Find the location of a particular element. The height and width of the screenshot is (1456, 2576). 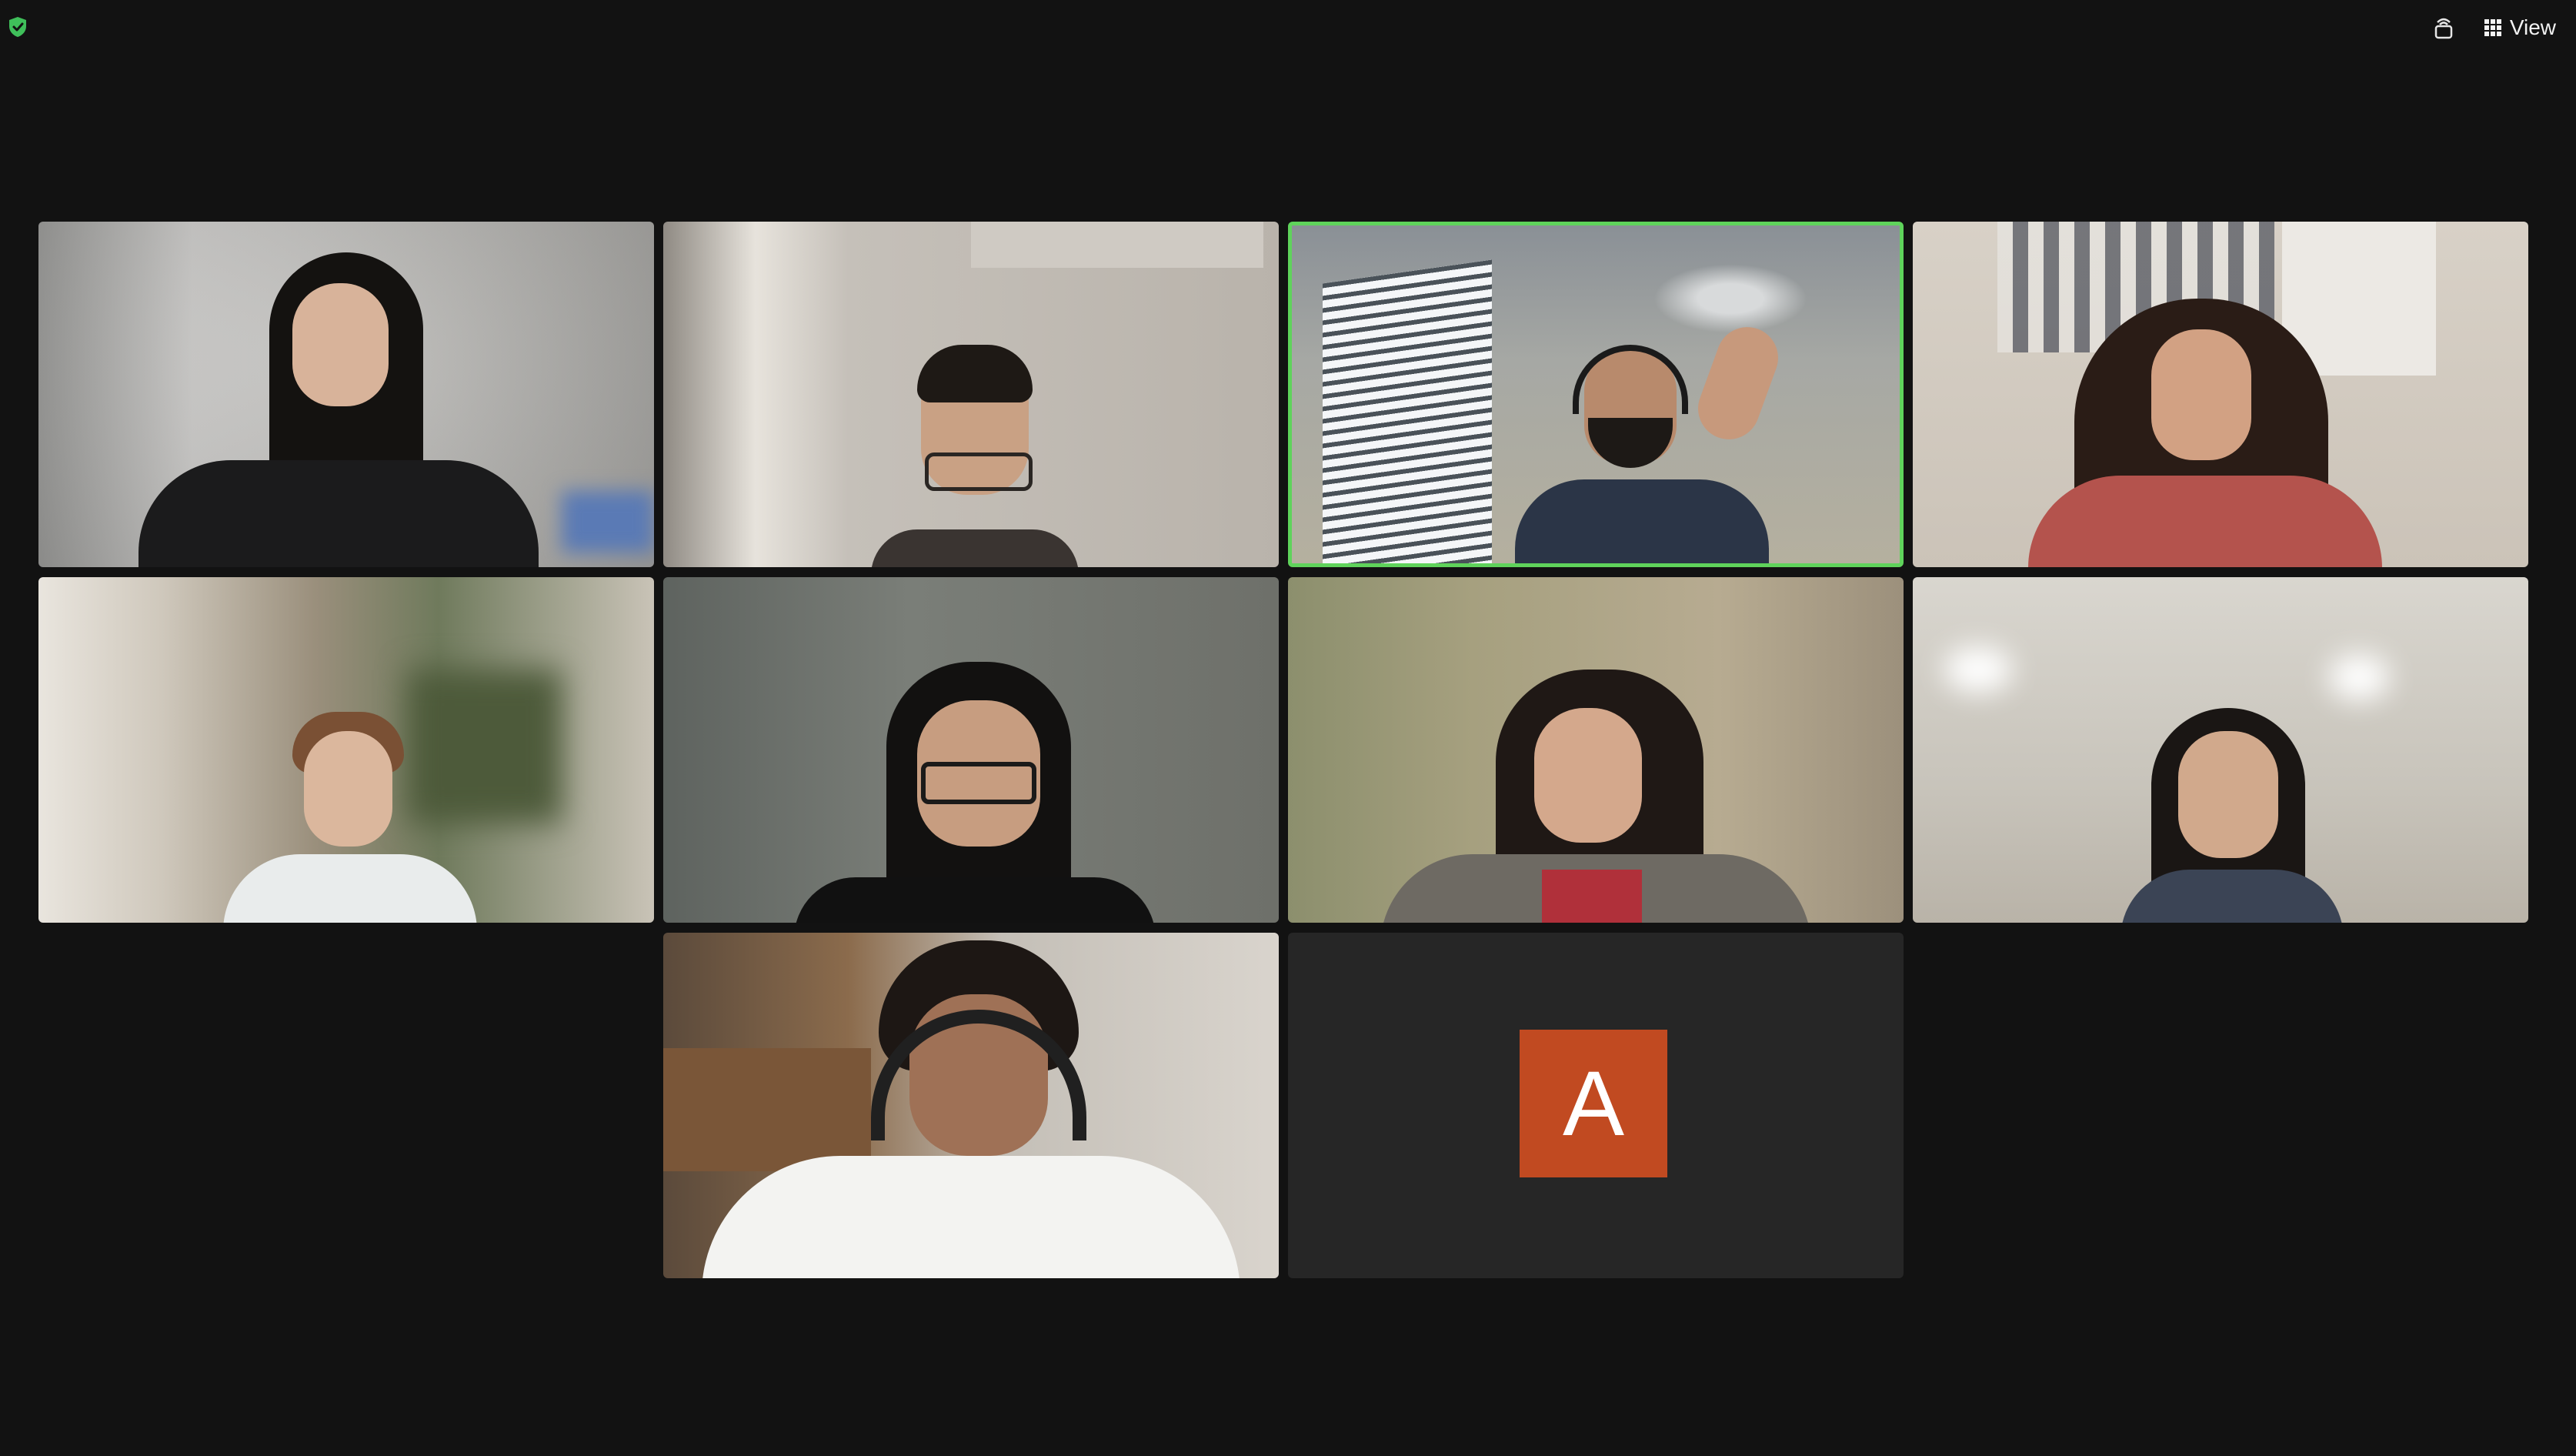

background-blue-object is located at coordinates (608, 522).